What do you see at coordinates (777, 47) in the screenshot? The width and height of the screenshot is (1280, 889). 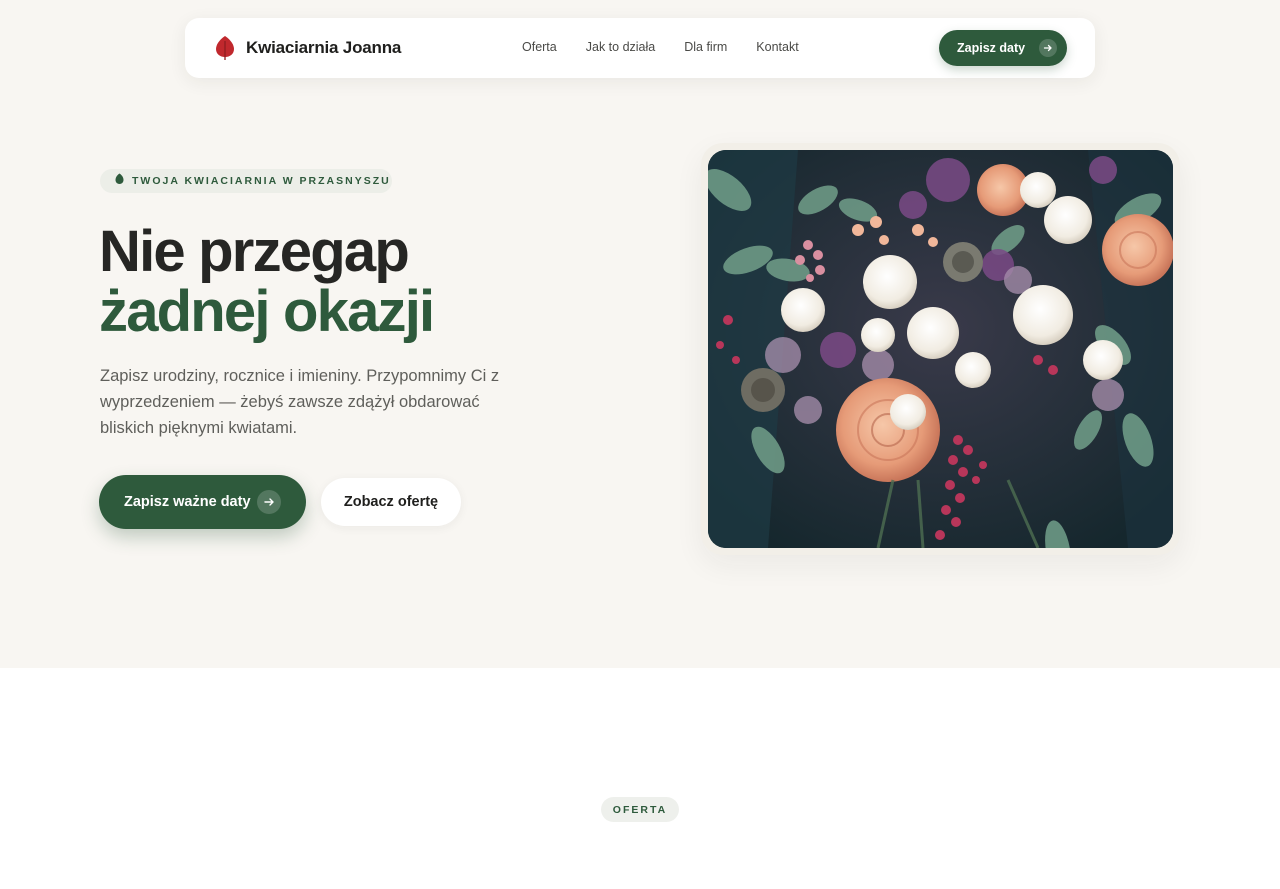 I see `nav-link-kontakt: Kontakt` at bounding box center [777, 47].